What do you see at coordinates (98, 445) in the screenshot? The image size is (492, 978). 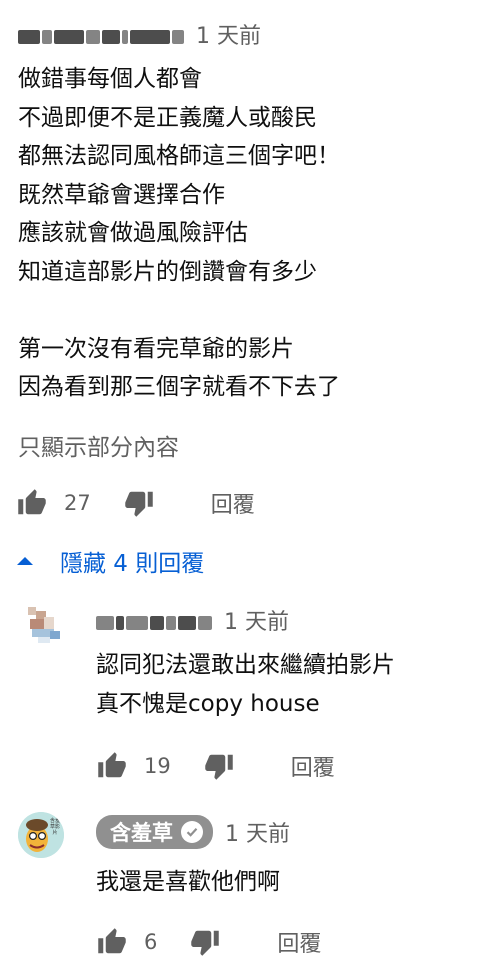 I see `show-less-link: 只顯示部分內容` at bounding box center [98, 445].